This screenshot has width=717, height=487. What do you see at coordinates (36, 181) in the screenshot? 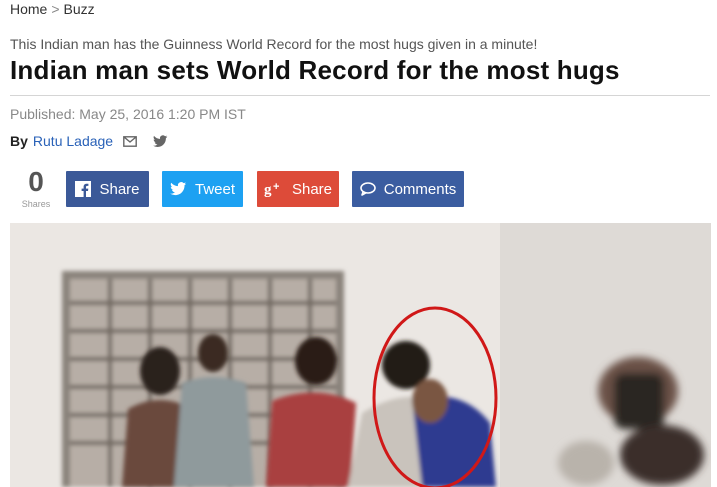
I see `share-count-number: 0` at bounding box center [36, 181].